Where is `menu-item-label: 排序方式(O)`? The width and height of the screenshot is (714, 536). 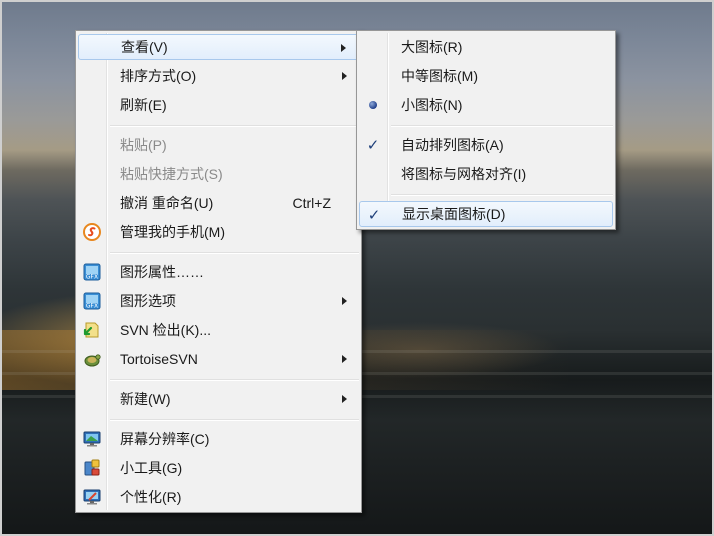 menu-item-label: 排序方式(O) is located at coordinates (158, 76).